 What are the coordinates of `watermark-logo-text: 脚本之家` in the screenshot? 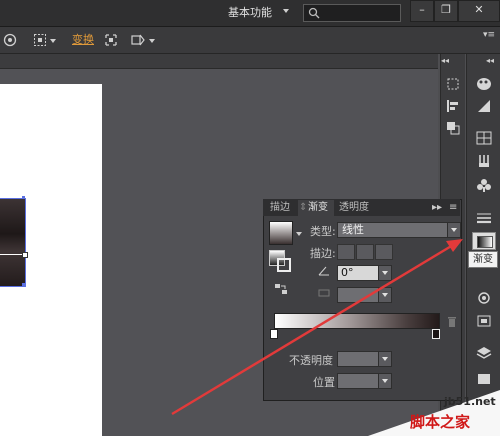 It's located at (440, 422).